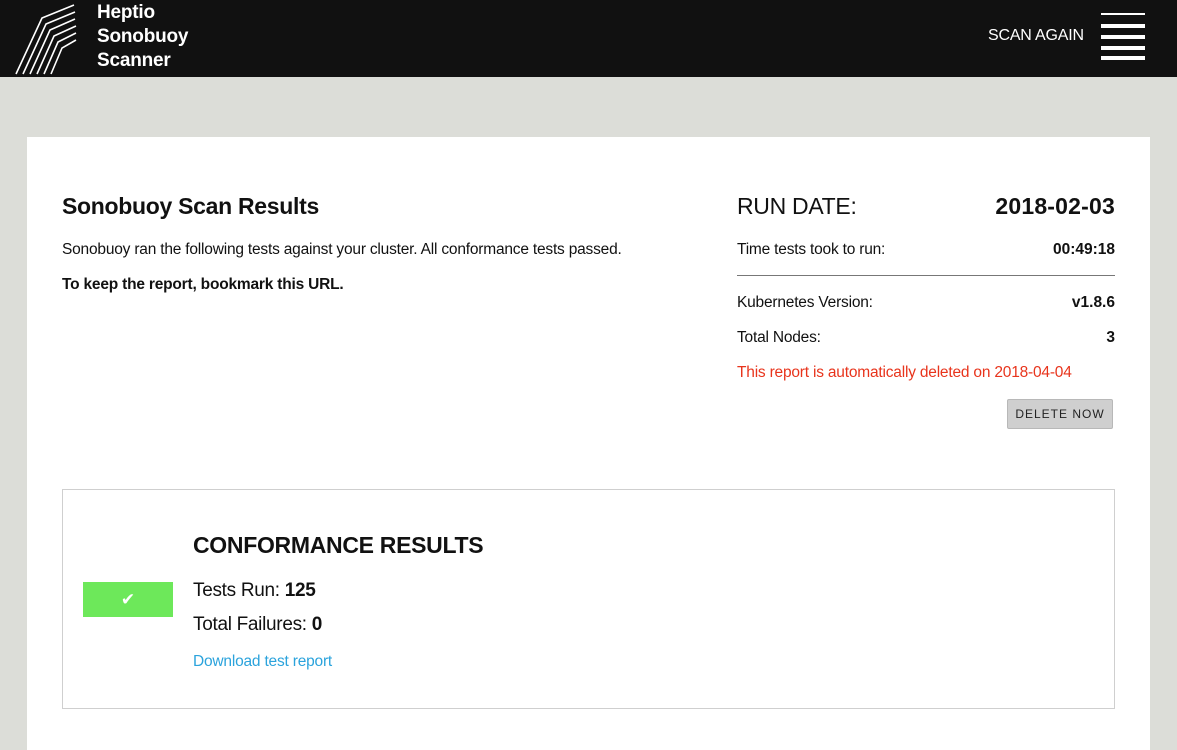 The image size is (1177, 750). What do you see at coordinates (1055, 206) in the screenshot?
I see `run-date-value: 2018-02-03` at bounding box center [1055, 206].